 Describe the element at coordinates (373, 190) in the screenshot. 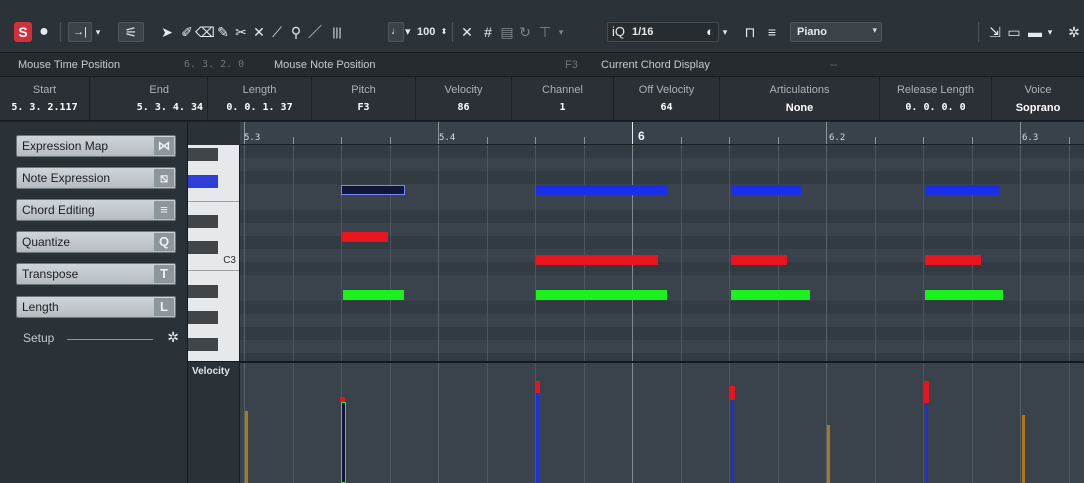

I see `note-selected` at that location.